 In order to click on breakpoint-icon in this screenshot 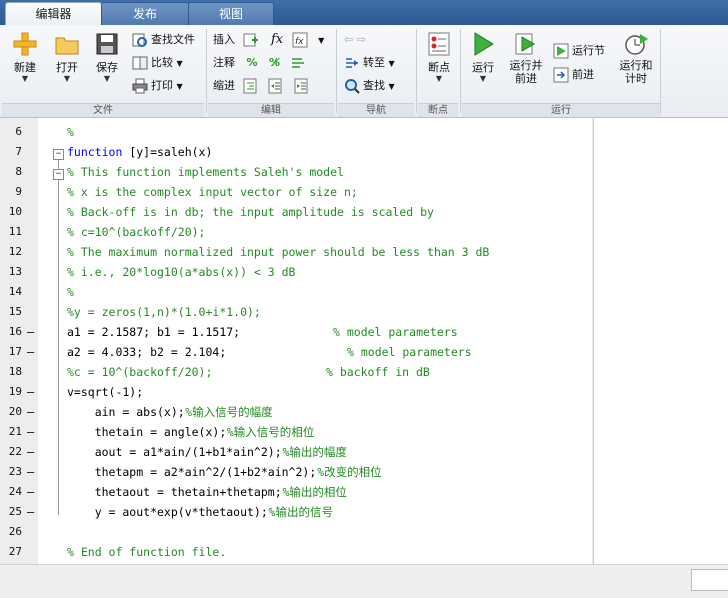, I will do `click(439, 44)`.